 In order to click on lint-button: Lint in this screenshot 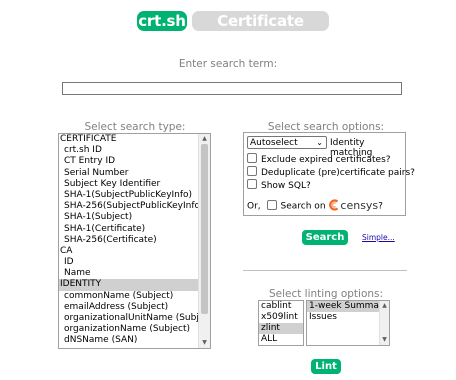, I will do `click(326, 366)`.